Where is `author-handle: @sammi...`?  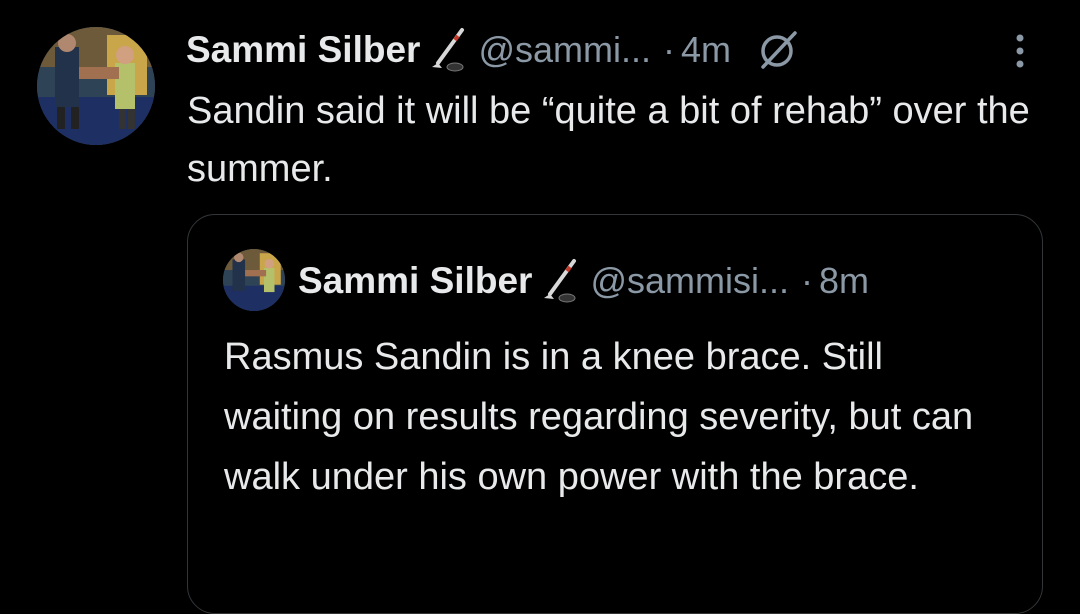
author-handle: @sammi... is located at coordinates (564, 50).